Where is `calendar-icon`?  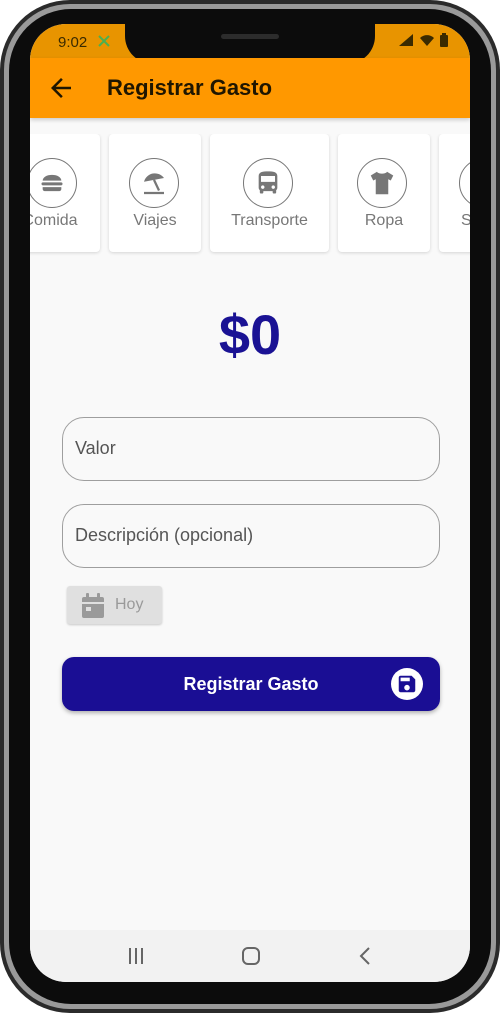 calendar-icon is located at coordinates (93, 608).